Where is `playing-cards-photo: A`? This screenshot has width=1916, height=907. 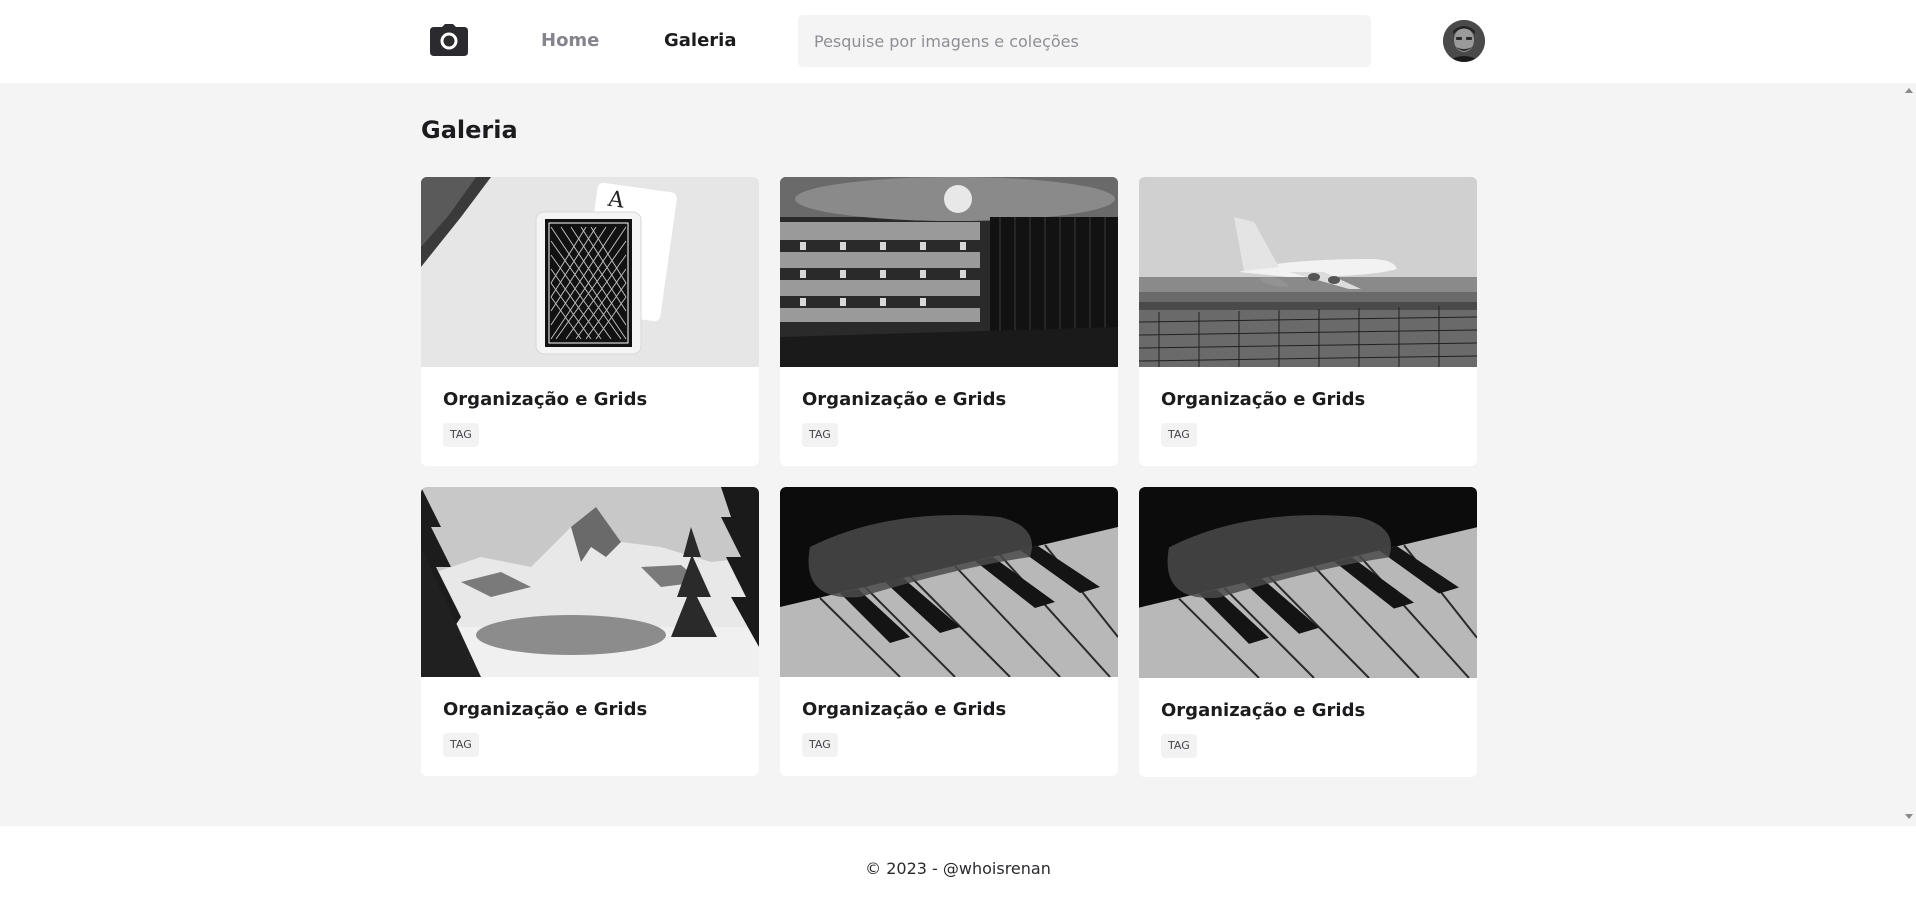 playing-cards-photo: A is located at coordinates (590, 272).